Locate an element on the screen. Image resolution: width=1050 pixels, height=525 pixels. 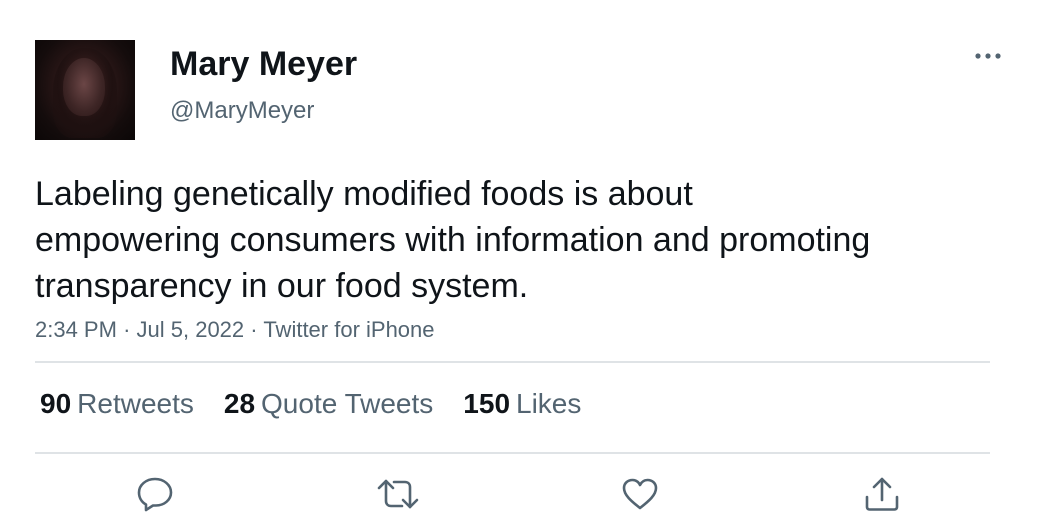
quote-tweets-count: 28 is located at coordinates (239, 403).